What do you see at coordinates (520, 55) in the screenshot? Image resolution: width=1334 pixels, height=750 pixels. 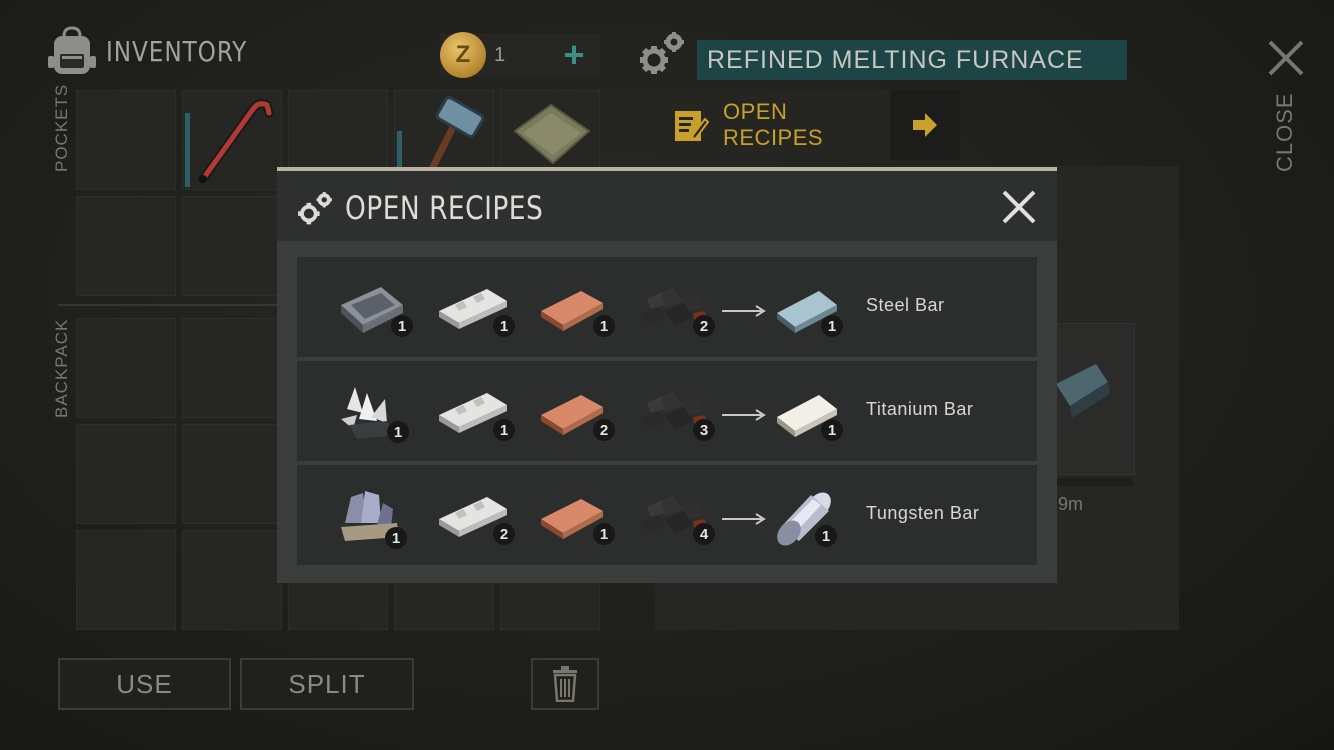 I see `coin-counter: Z 1 +` at bounding box center [520, 55].